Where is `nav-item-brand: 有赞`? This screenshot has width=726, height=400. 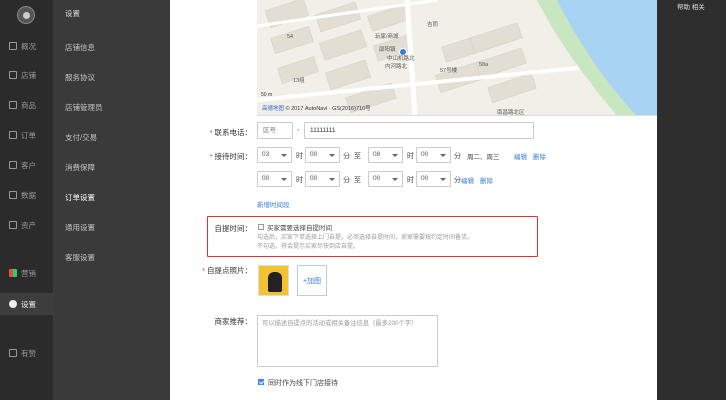 nav-item-brand: 有赞 is located at coordinates (26, 353).